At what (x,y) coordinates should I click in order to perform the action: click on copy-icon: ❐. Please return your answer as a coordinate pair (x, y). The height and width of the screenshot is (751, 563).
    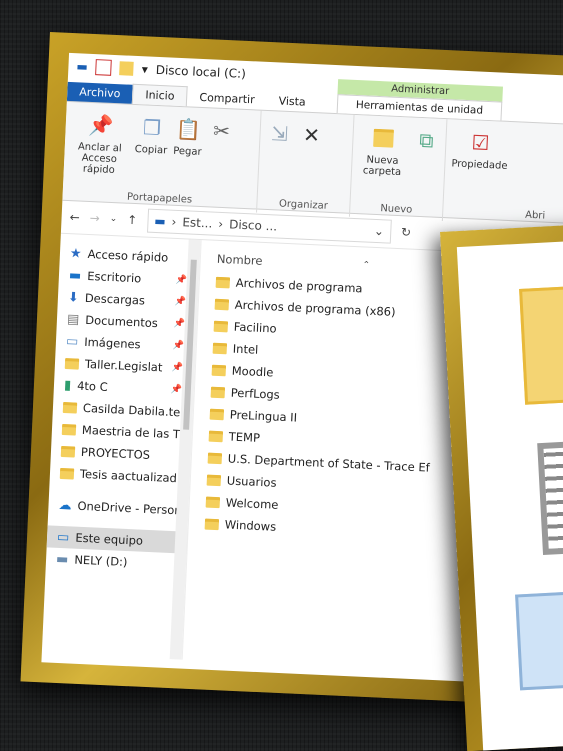
    Looking at the image, I should click on (152, 128).